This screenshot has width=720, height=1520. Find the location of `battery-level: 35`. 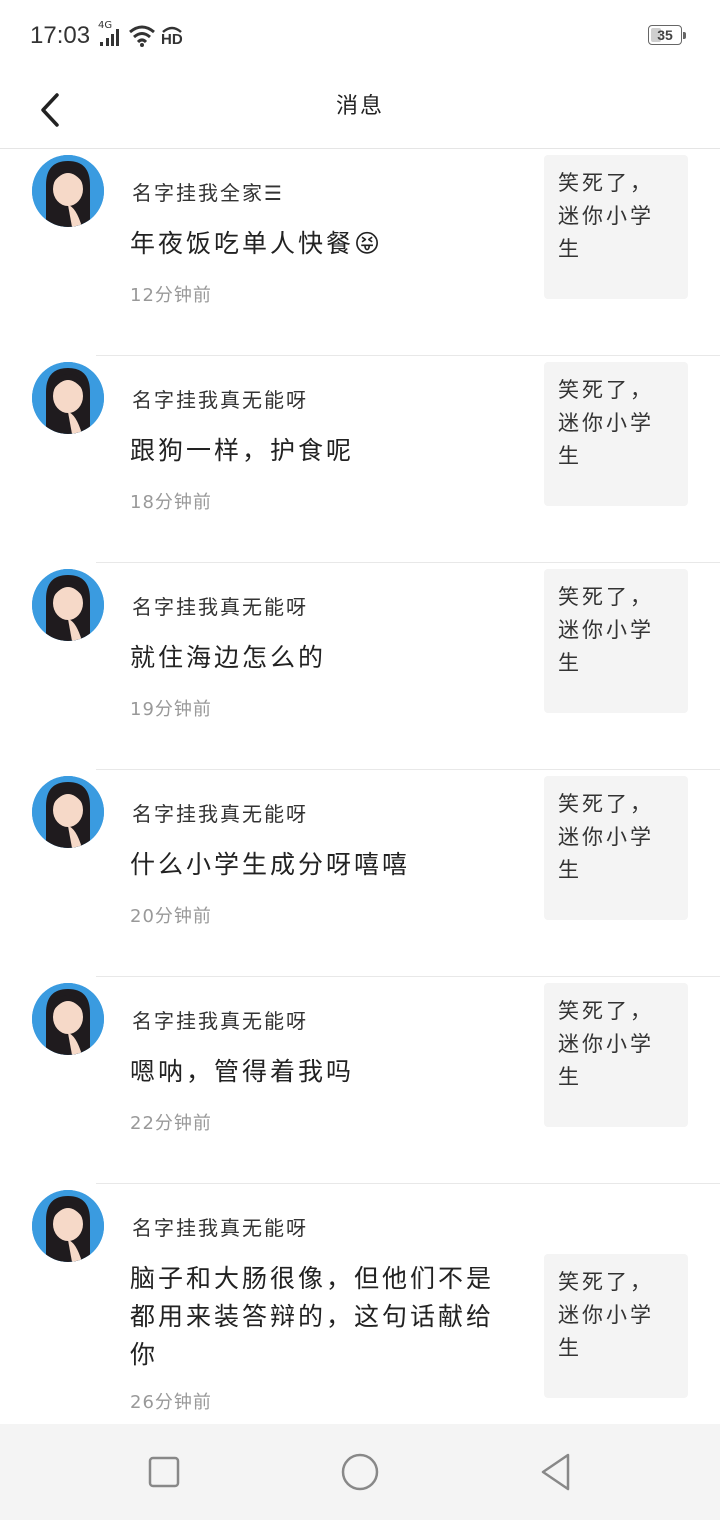

battery-level: 35 is located at coordinates (665, 35).